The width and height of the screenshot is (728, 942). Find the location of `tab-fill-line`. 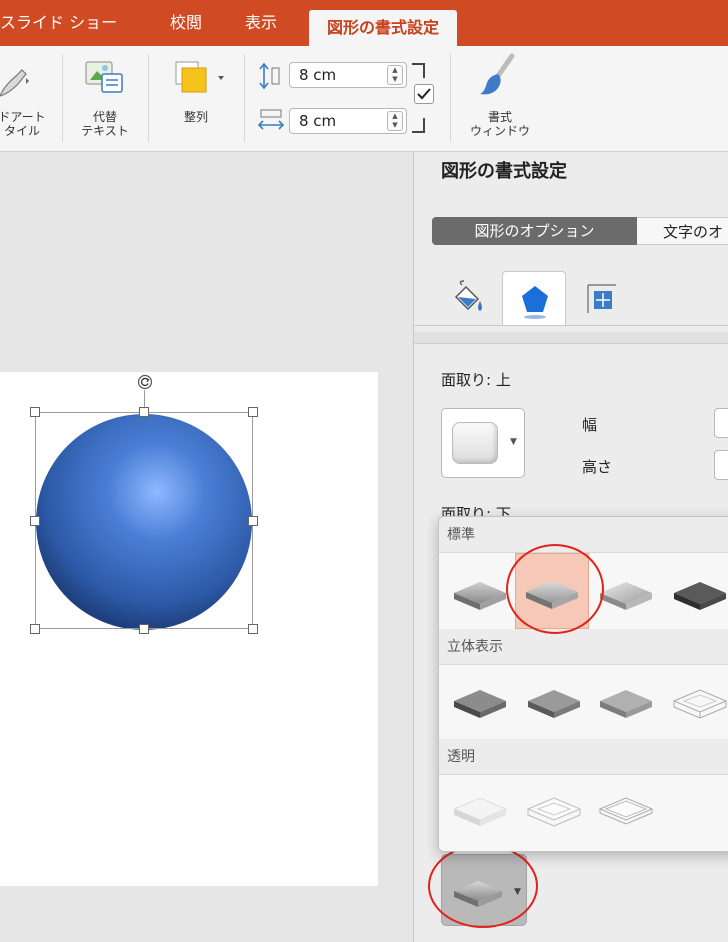

tab-fill-line is located at coordinates (470, 298).